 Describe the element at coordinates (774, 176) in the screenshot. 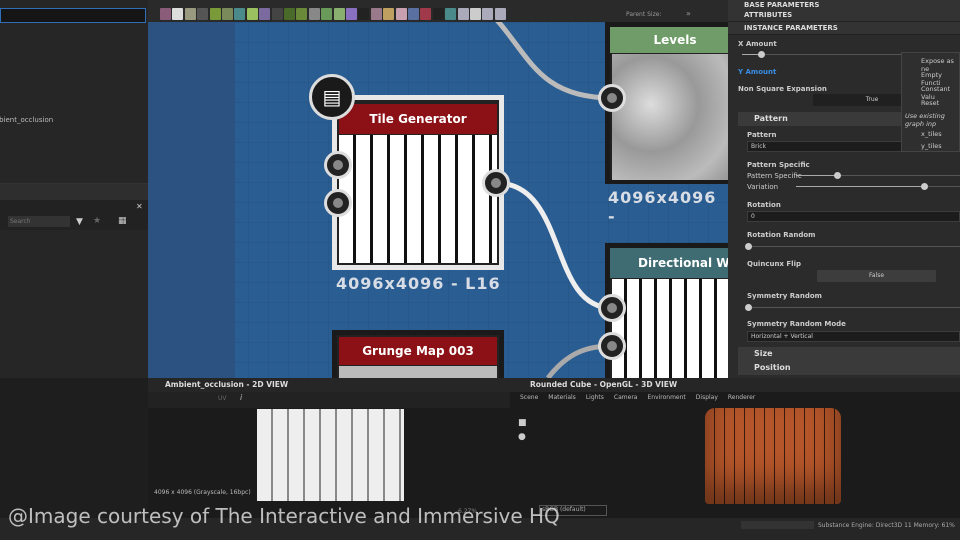

I see `pattern-specific-label: Pattern Specific` at that location.